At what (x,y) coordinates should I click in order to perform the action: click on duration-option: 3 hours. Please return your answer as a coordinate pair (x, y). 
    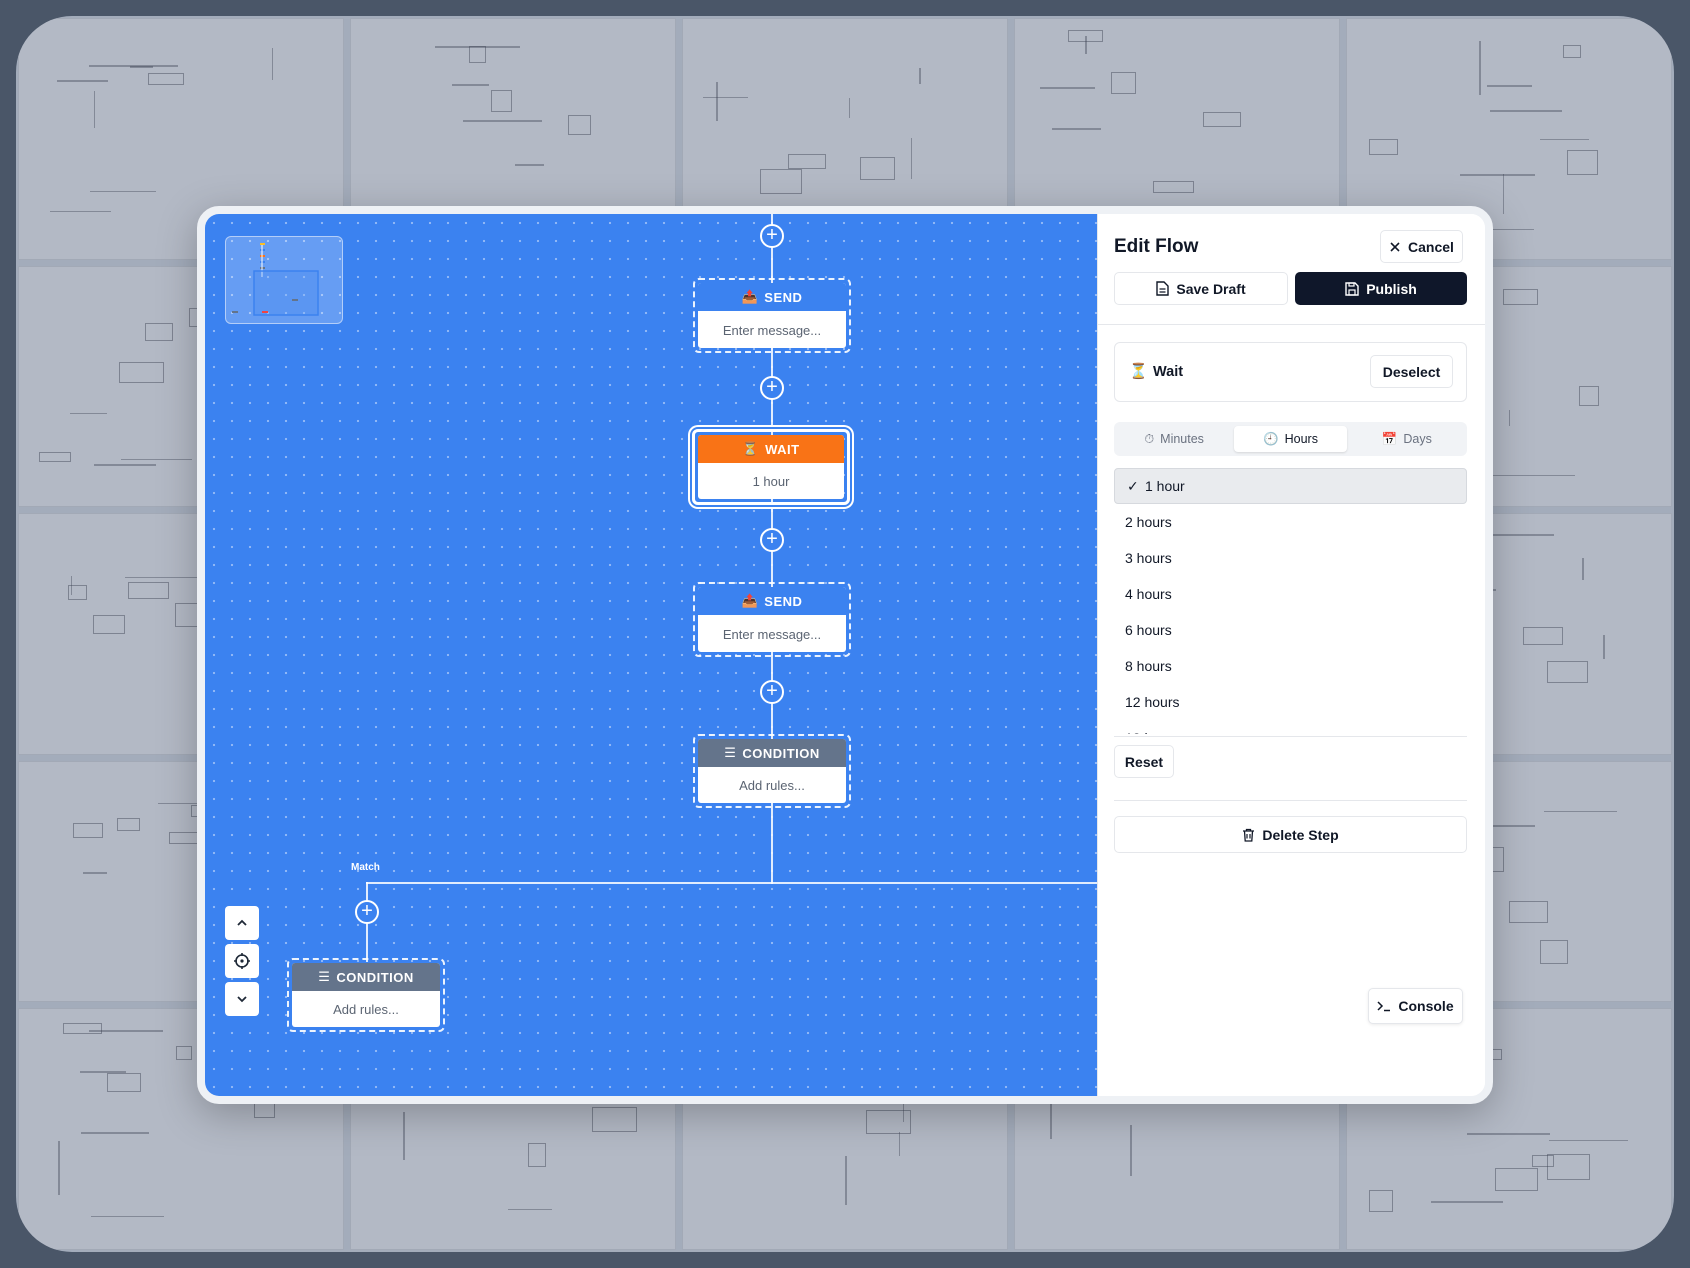
    Looking at the image, I should click on (1290, 558).